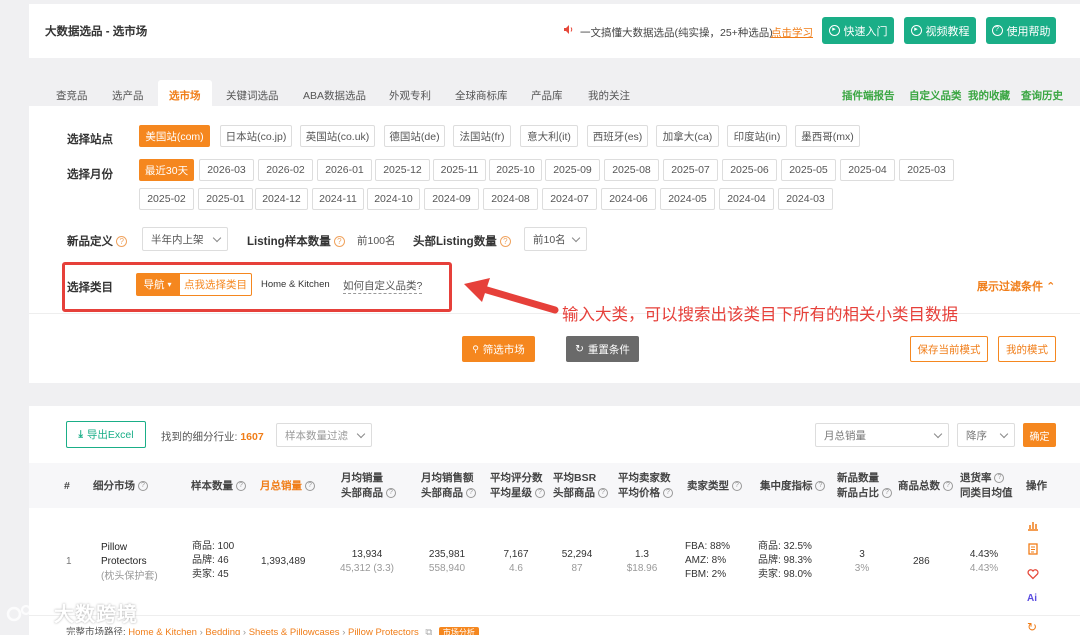  I want to click on new-product-select: 半年内上架, so click(185, 239).